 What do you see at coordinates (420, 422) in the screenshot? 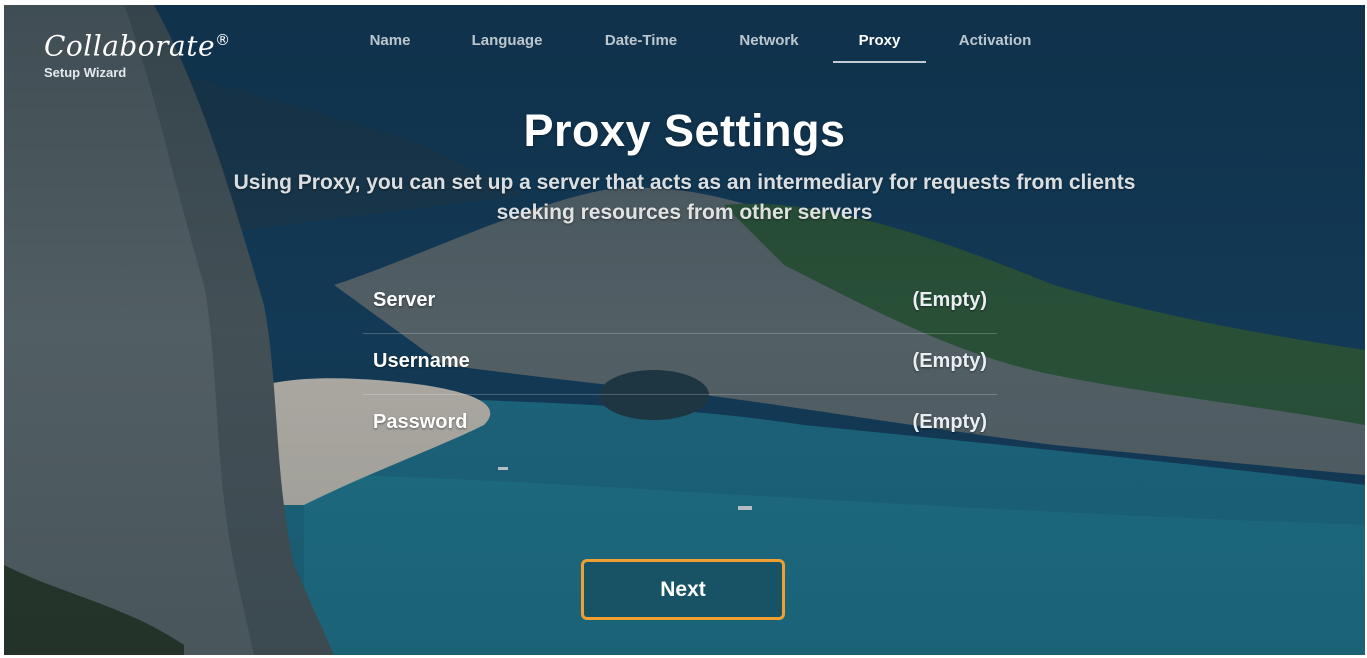
I see `setting-label: Password` at bounding box center [420, 422].